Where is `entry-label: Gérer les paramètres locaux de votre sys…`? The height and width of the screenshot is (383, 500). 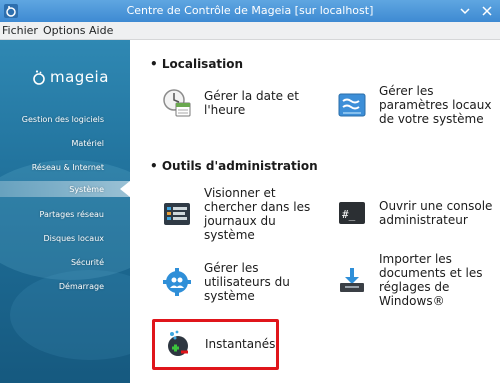
entry-label: Gérer les paramètres locaux de votre sys… is located at coordinates (435, 105).